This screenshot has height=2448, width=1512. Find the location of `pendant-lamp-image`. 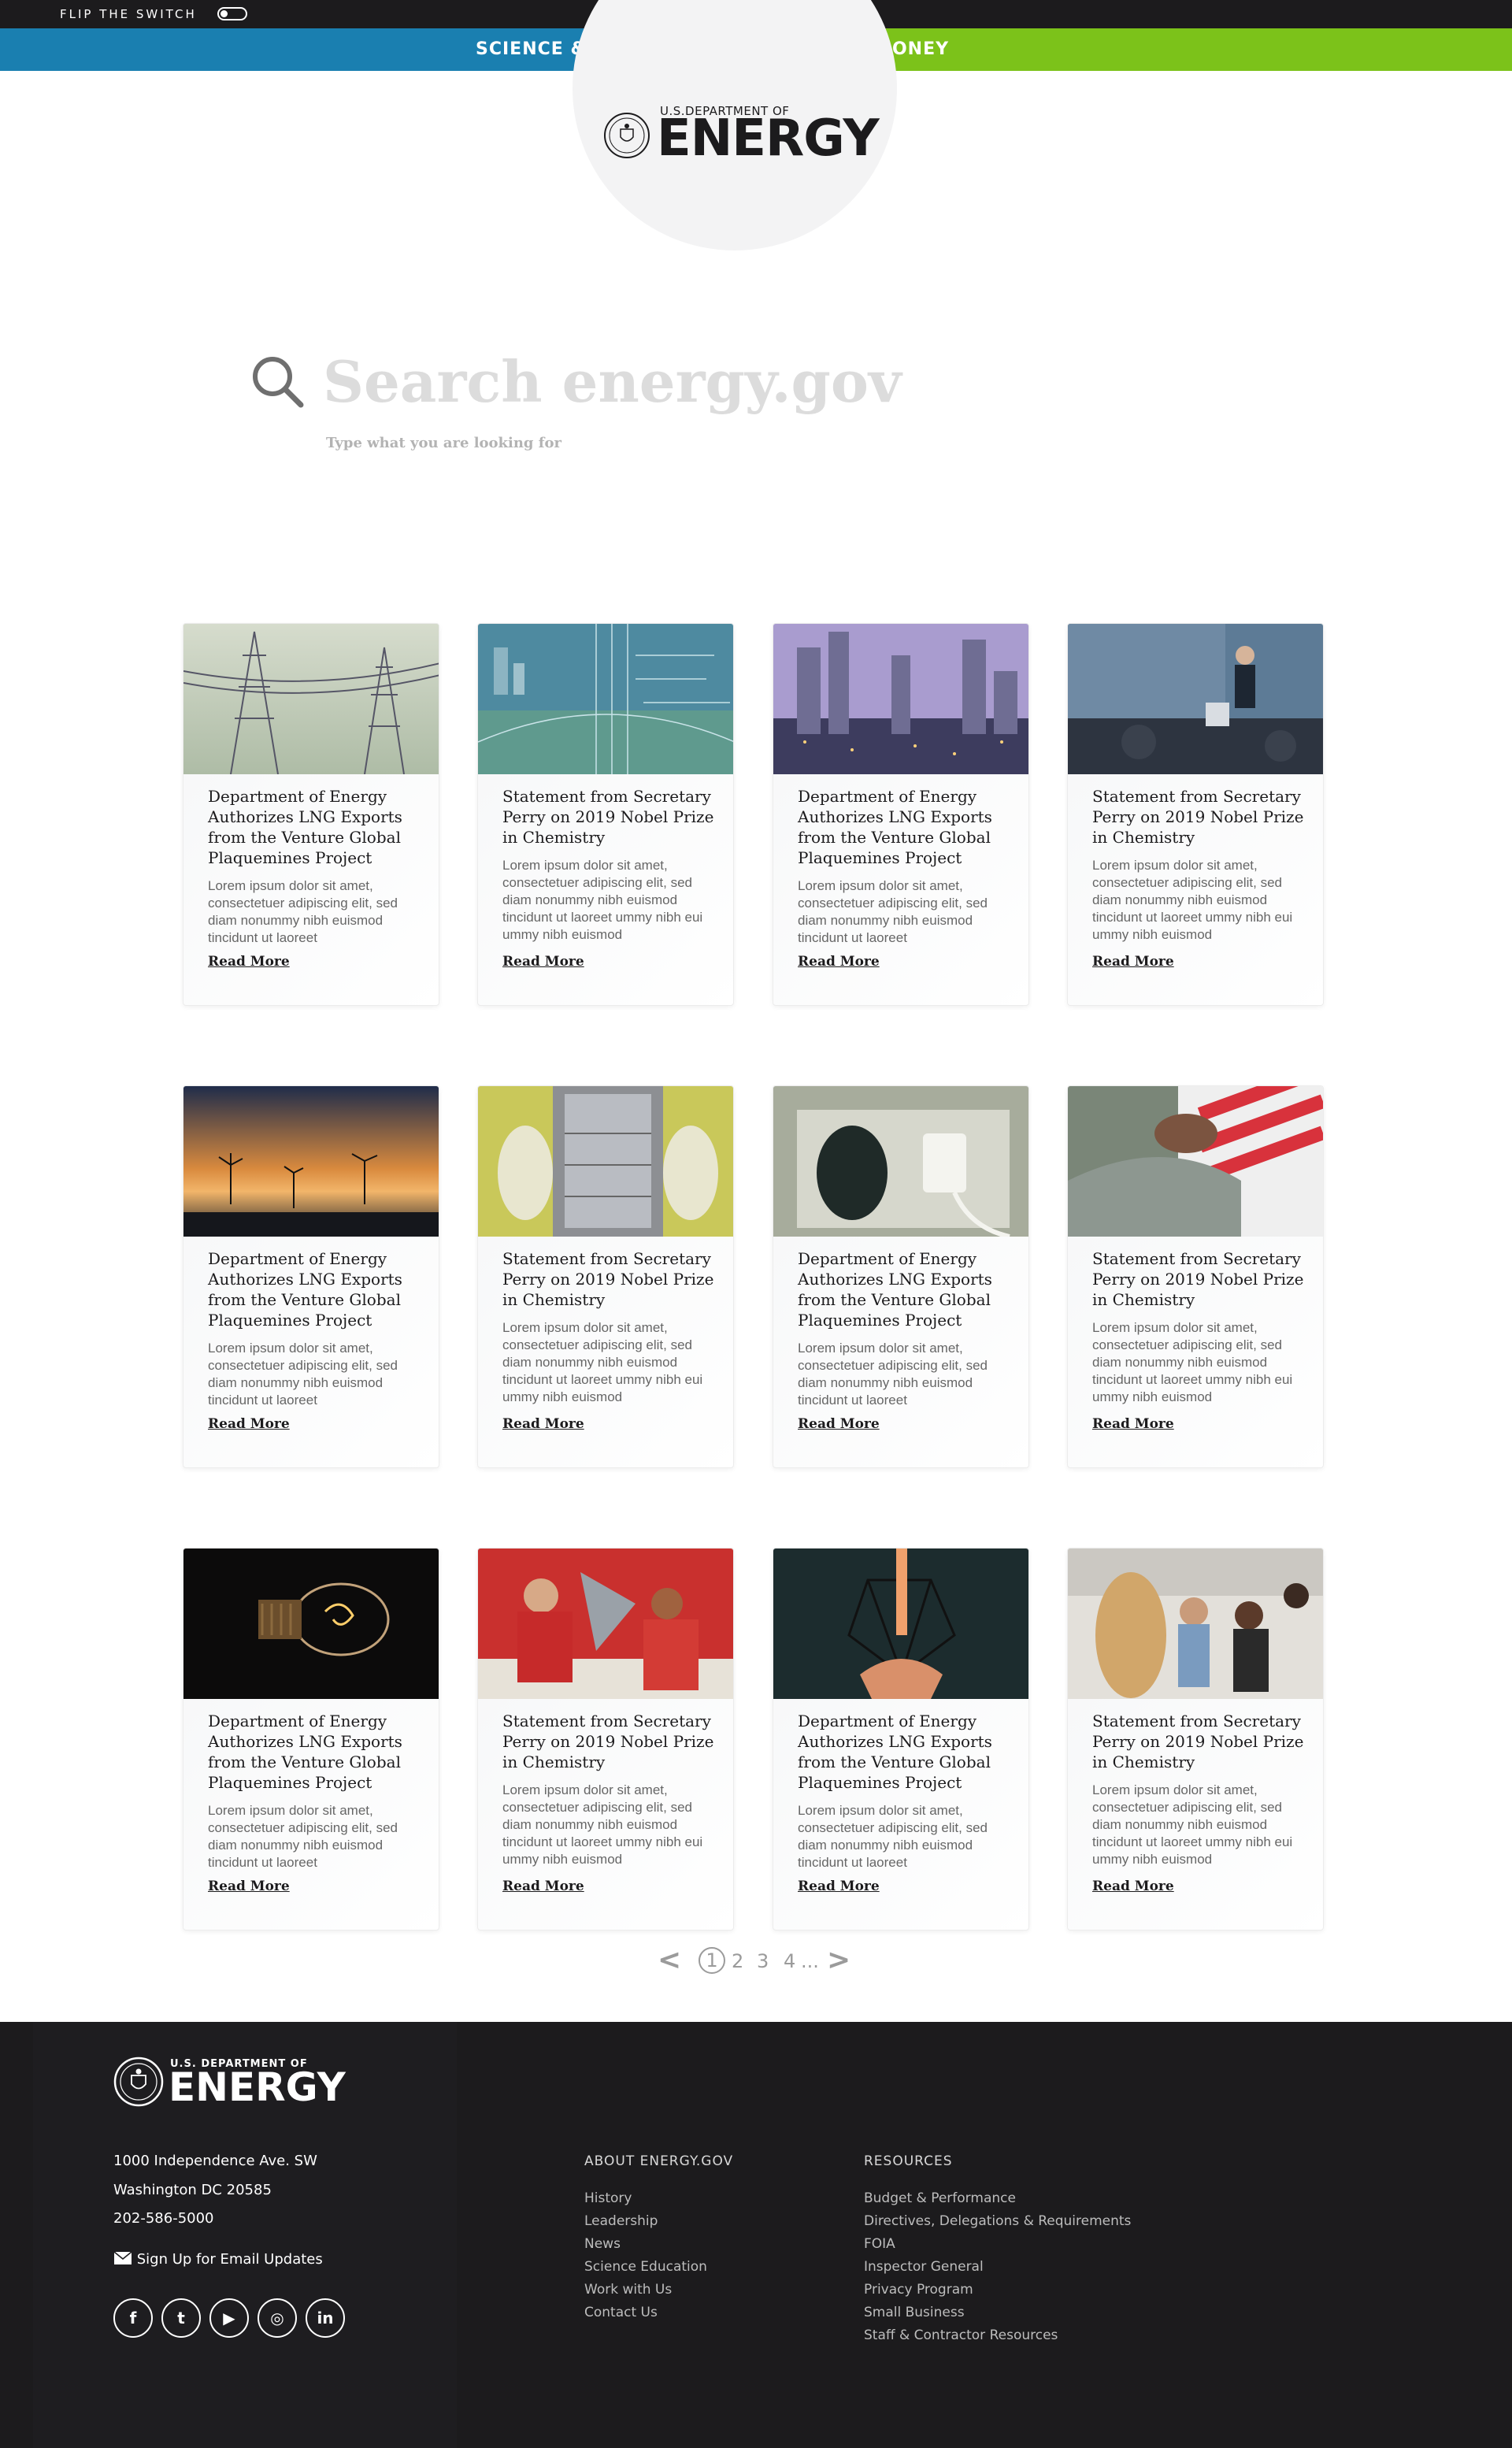

pendant-lamp-image is located at coordinates (901, 1624).